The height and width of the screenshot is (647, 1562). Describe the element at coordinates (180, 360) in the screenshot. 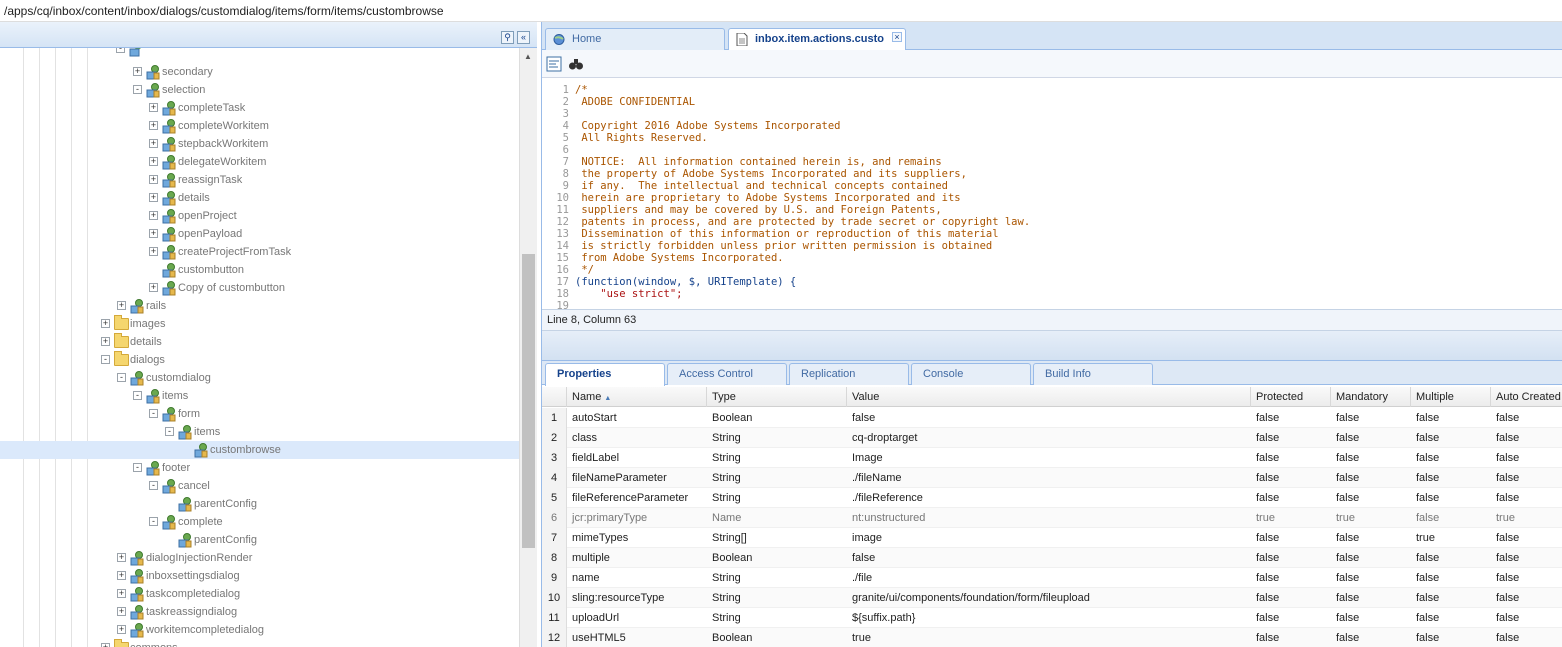

I see `tree-node: - dialogs` at that location.